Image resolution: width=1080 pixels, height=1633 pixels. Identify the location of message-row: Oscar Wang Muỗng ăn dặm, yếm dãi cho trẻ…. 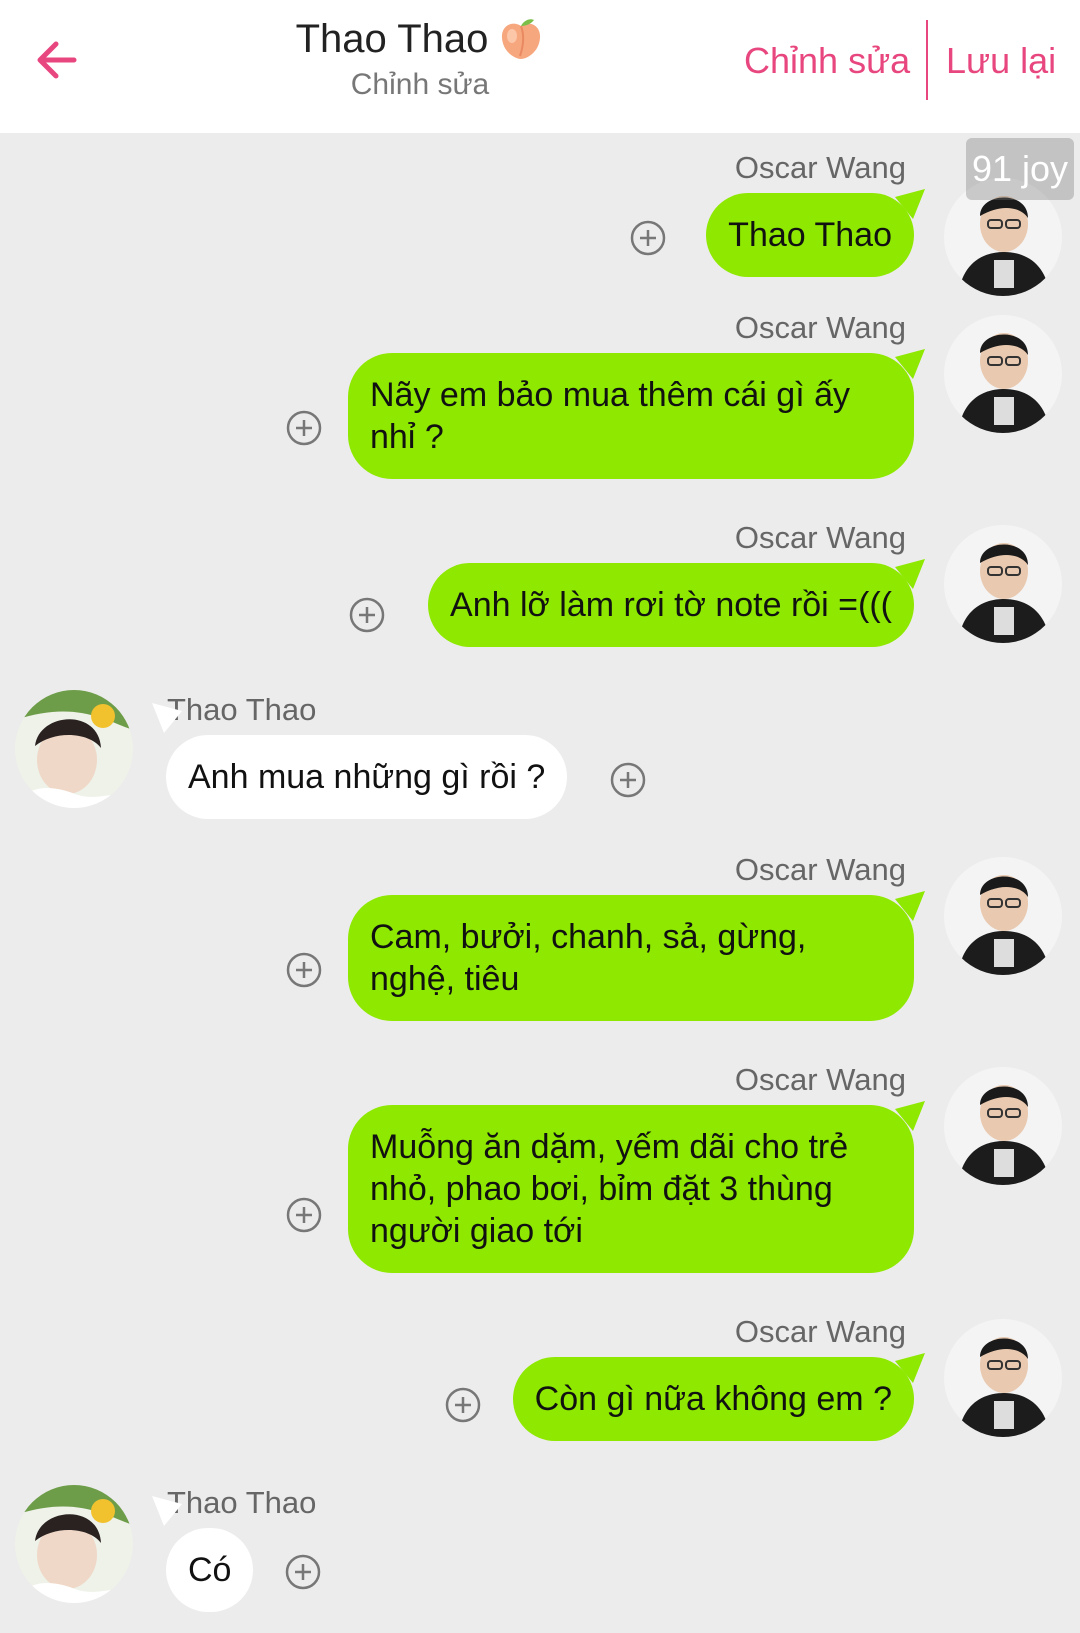
(540, 1172).